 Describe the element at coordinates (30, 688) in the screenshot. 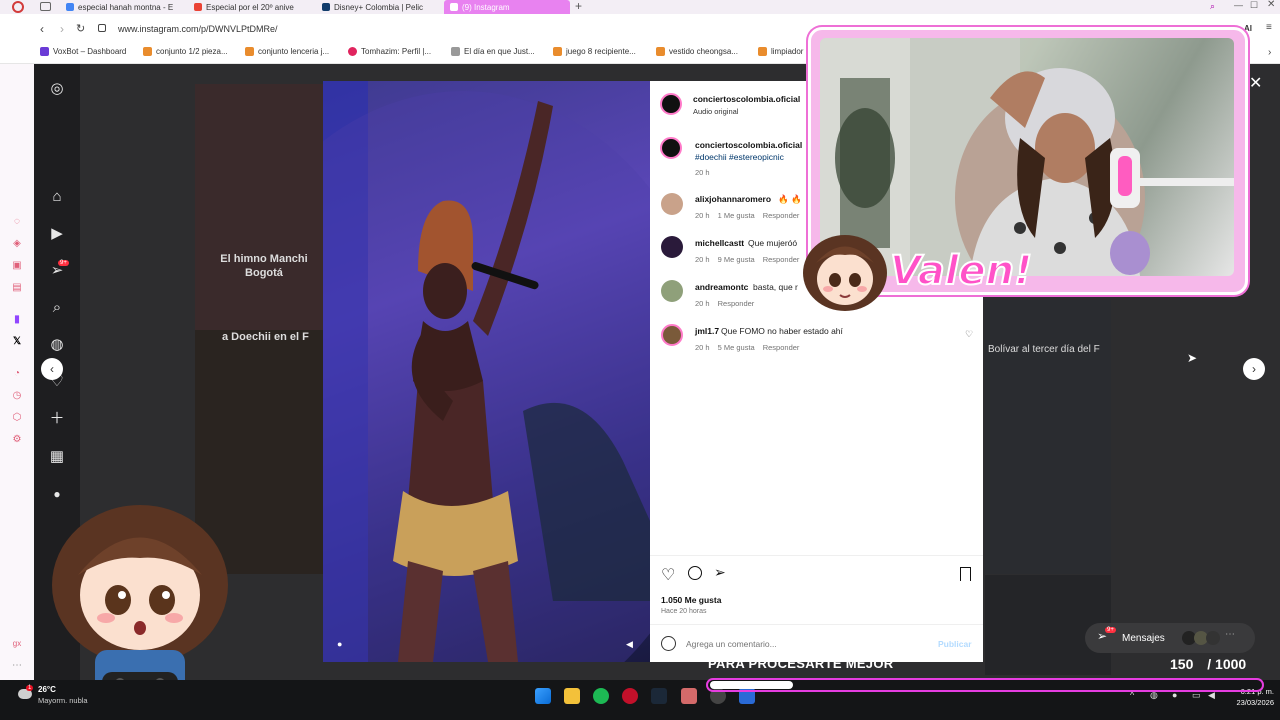

I see `weather-badge: 1` at that location.